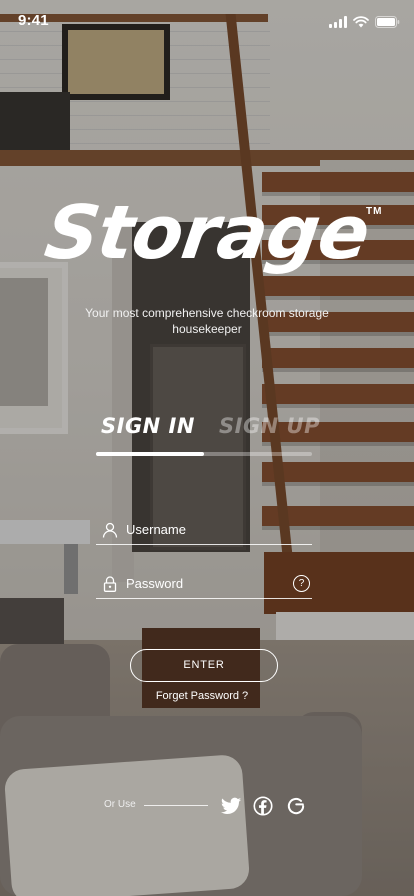 Image resolution: width=414 pixels, height=896 pixels. Describe the element at coordinates (296, 806) in the screenshot. I see `google-icon` at that location.